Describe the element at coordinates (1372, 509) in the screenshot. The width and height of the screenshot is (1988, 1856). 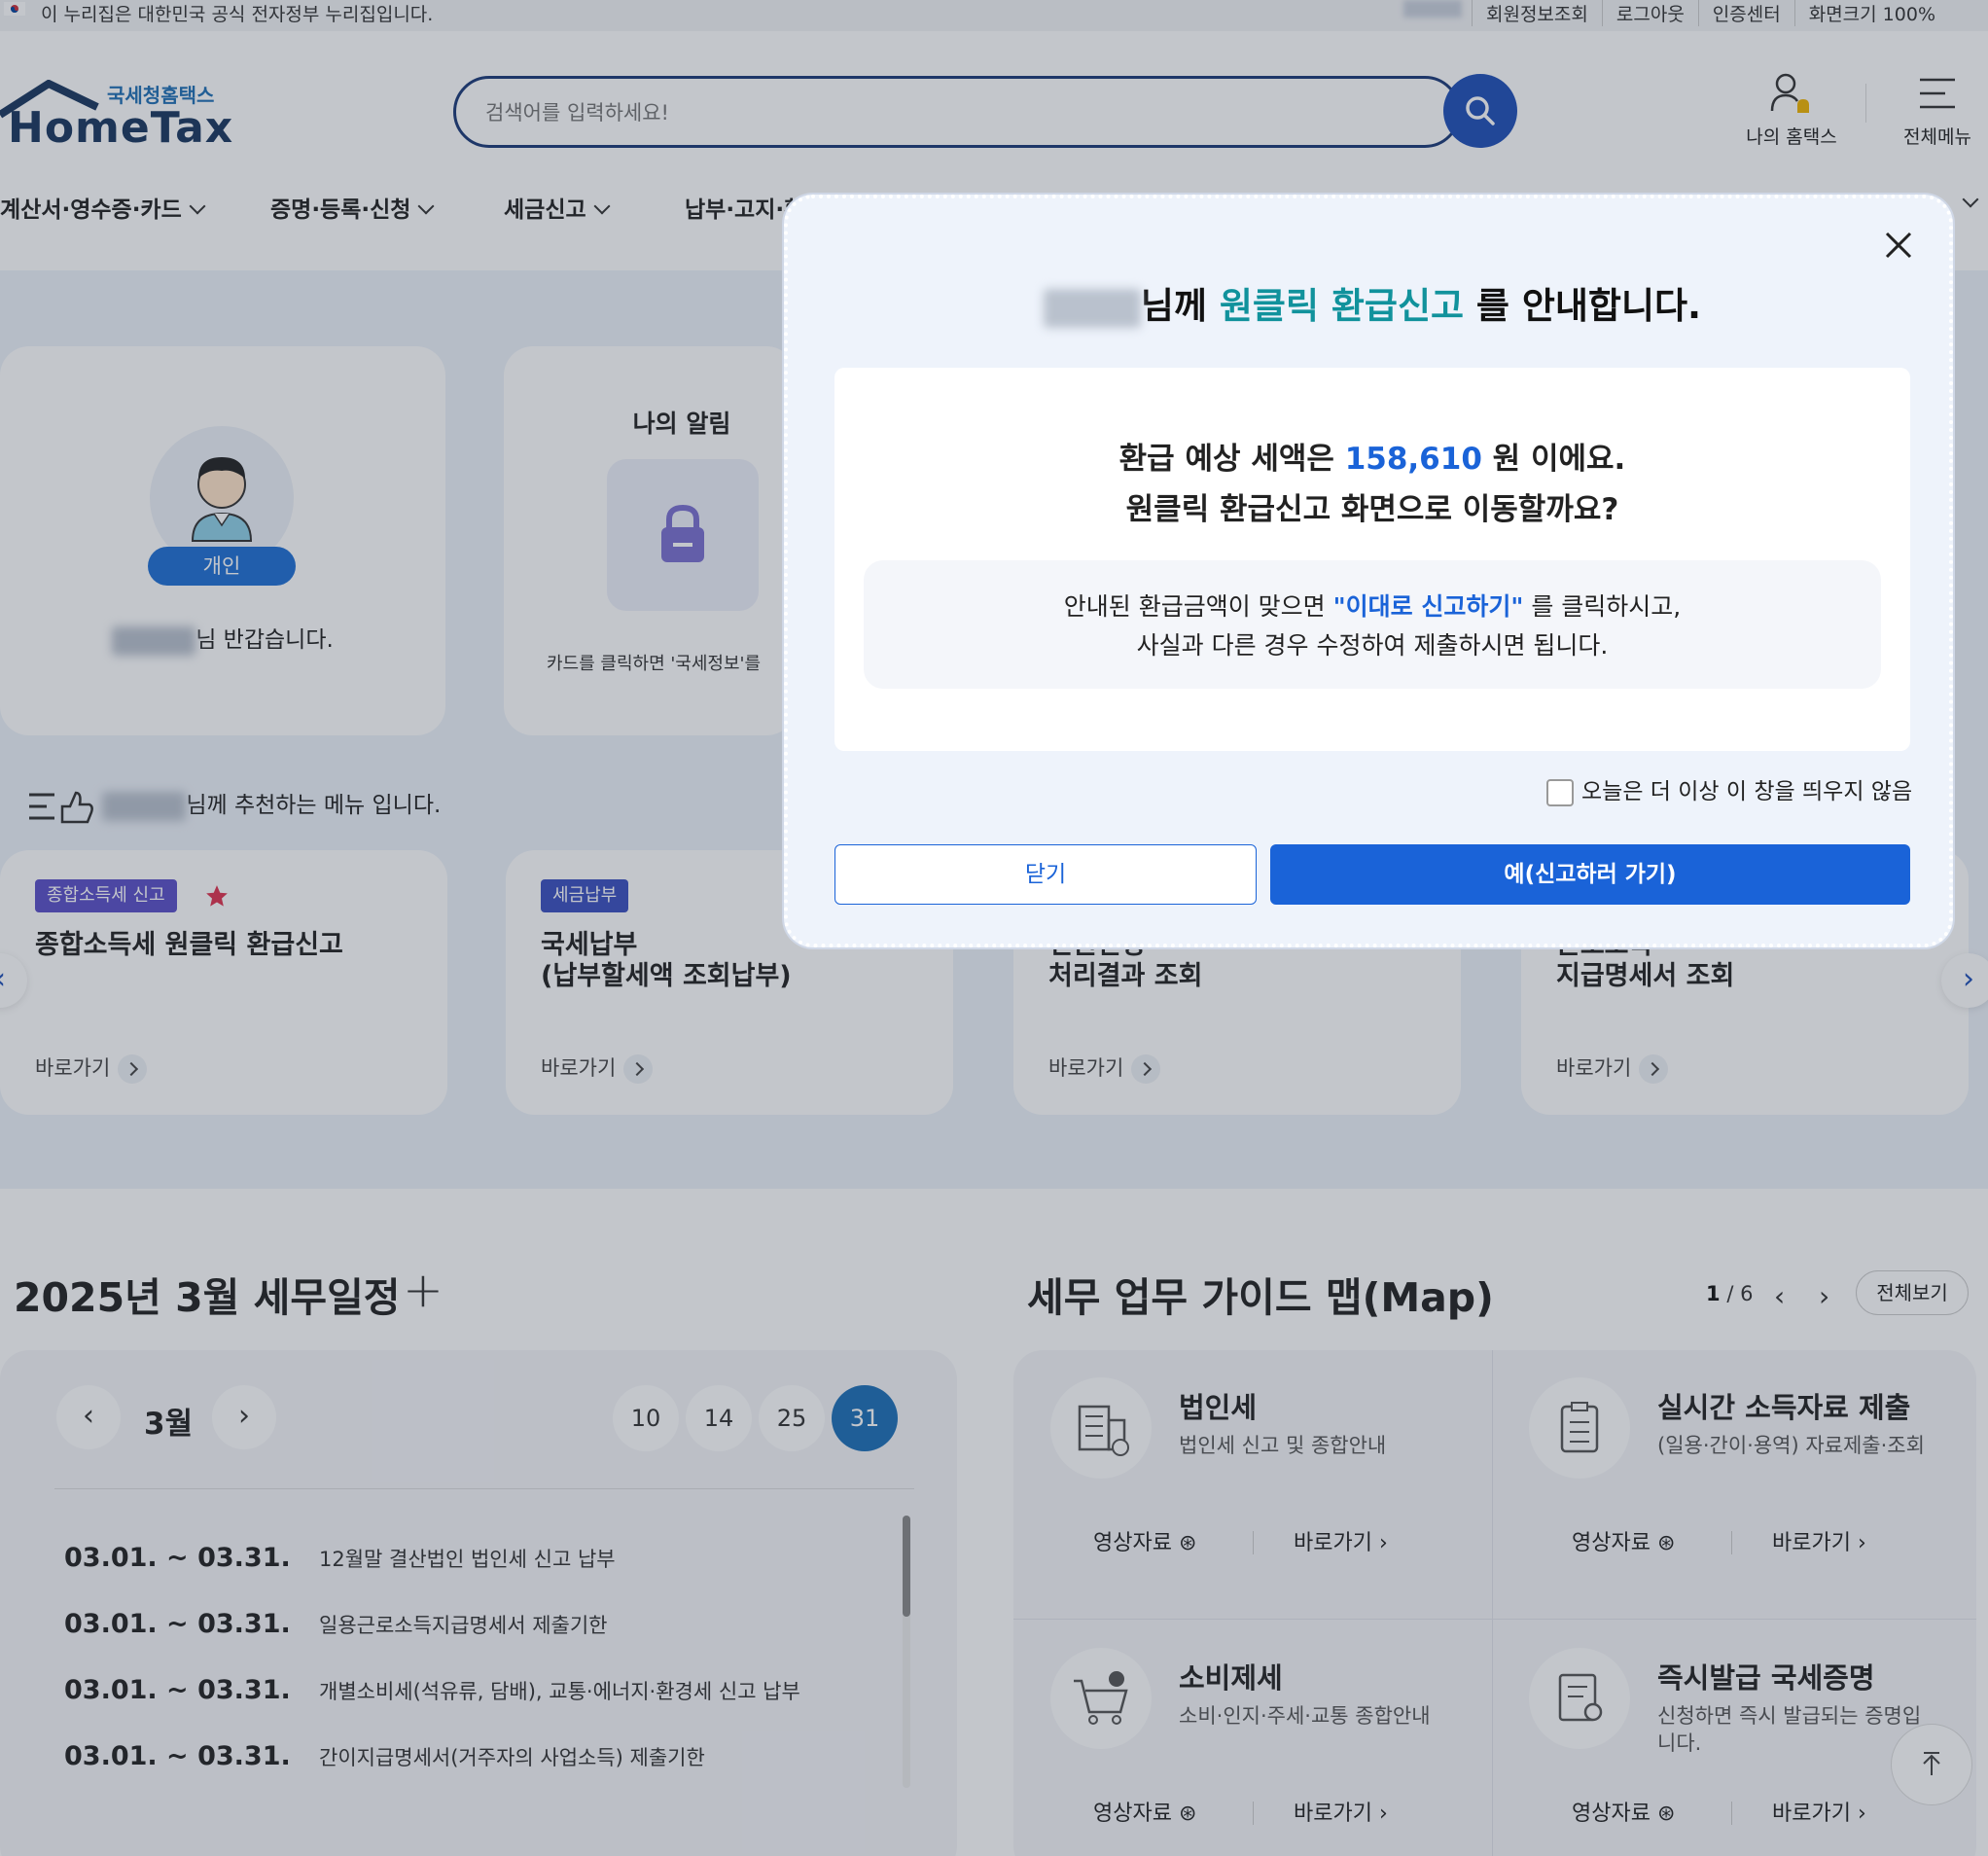
I see `refund-question: 원클릭 환급신고 화면으로 이동할까요?` at that location.